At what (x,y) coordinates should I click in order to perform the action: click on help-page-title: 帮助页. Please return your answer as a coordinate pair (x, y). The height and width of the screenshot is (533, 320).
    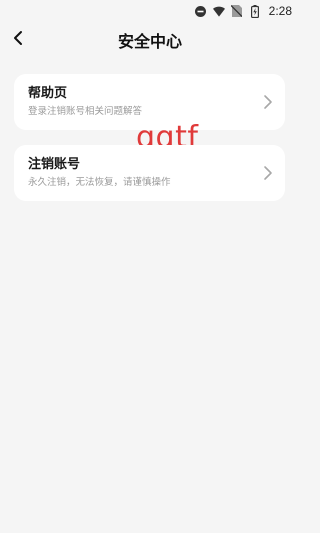
    Looking at the image, I should click on (48, 93).